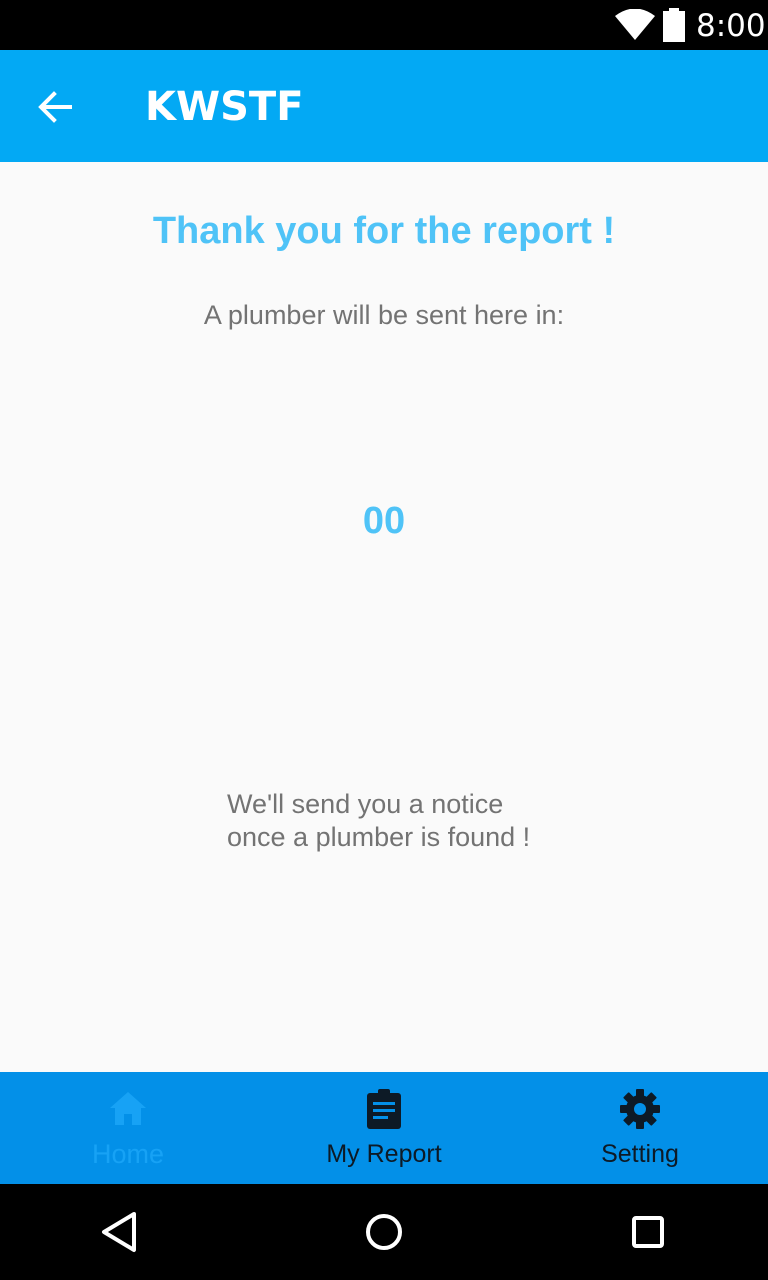 Image resolution: width=768 pixels, height=1280 pixels. I want to click on nav-label-home: Home, so click(128, 1154).